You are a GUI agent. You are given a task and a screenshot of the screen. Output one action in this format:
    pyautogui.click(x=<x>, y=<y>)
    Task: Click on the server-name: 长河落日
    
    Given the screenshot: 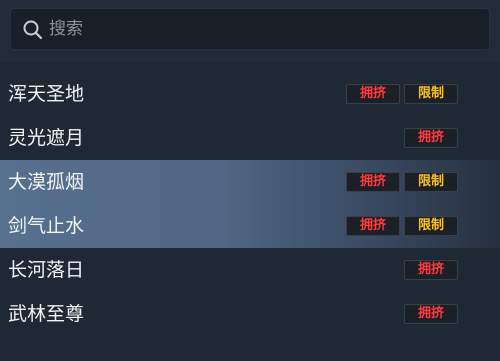 What is the action you would take?
    pyautogui.click(x=46, y=270)
    